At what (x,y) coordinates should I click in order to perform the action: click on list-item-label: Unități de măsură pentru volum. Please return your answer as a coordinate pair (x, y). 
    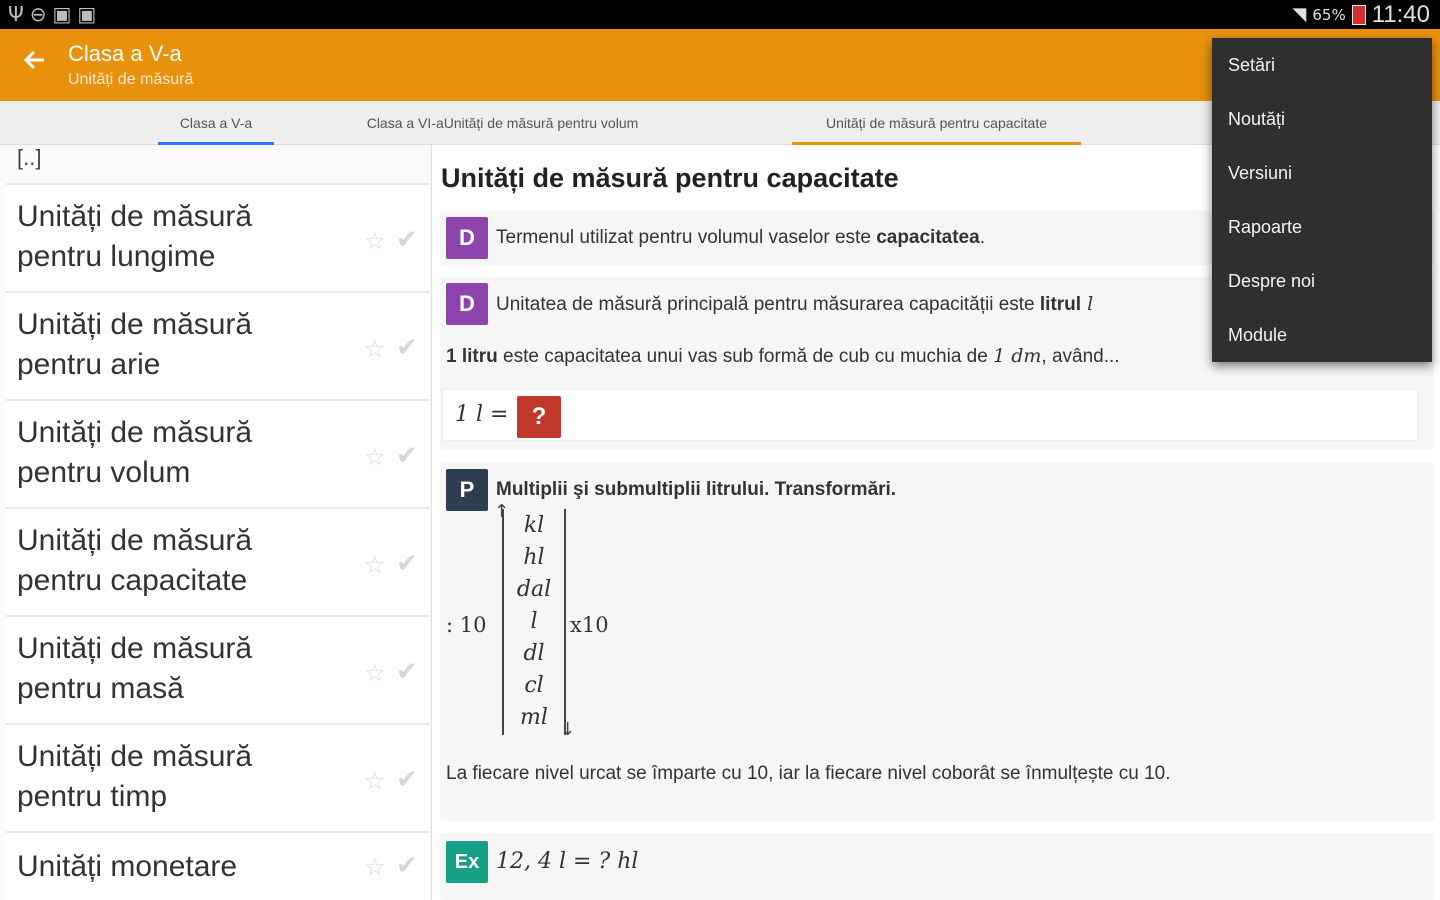
    Looking at the image, I should click on (135, 452).